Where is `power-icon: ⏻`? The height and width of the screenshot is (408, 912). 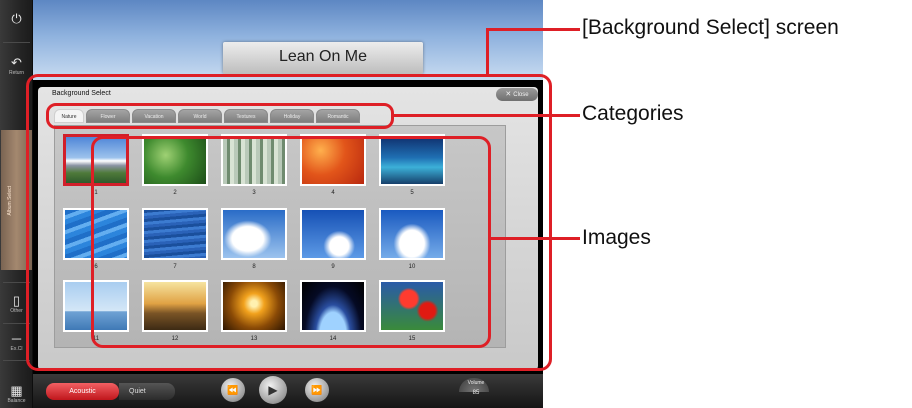
power-icon: ⏻ is located at coordinates (16, 18).